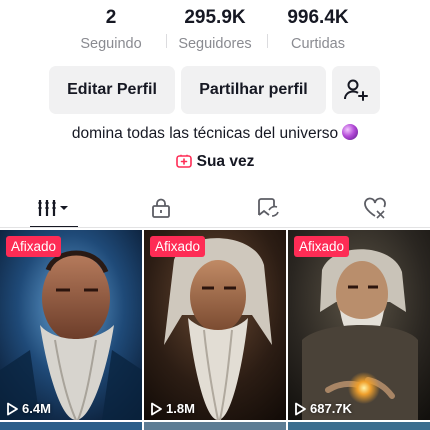 This screenshot has height=430, width=430. I want to click on tab-private, so click(160, 208).